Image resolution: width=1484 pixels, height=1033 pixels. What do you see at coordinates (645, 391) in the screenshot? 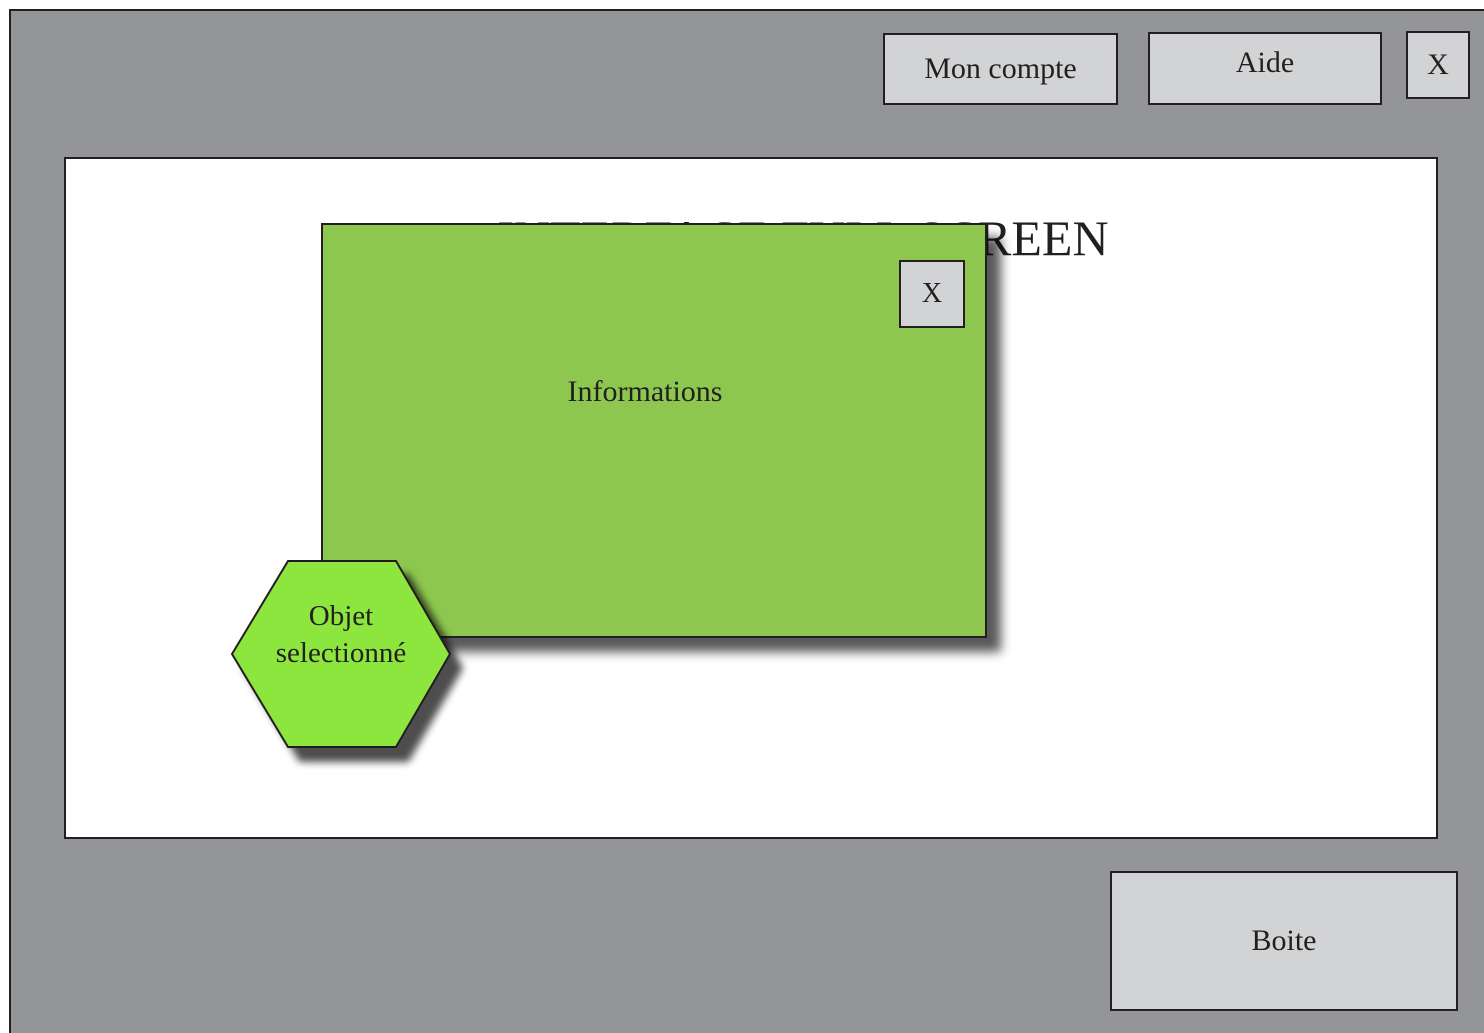
I see `information-panel-label: Informations` at bounding box center [645, 391].